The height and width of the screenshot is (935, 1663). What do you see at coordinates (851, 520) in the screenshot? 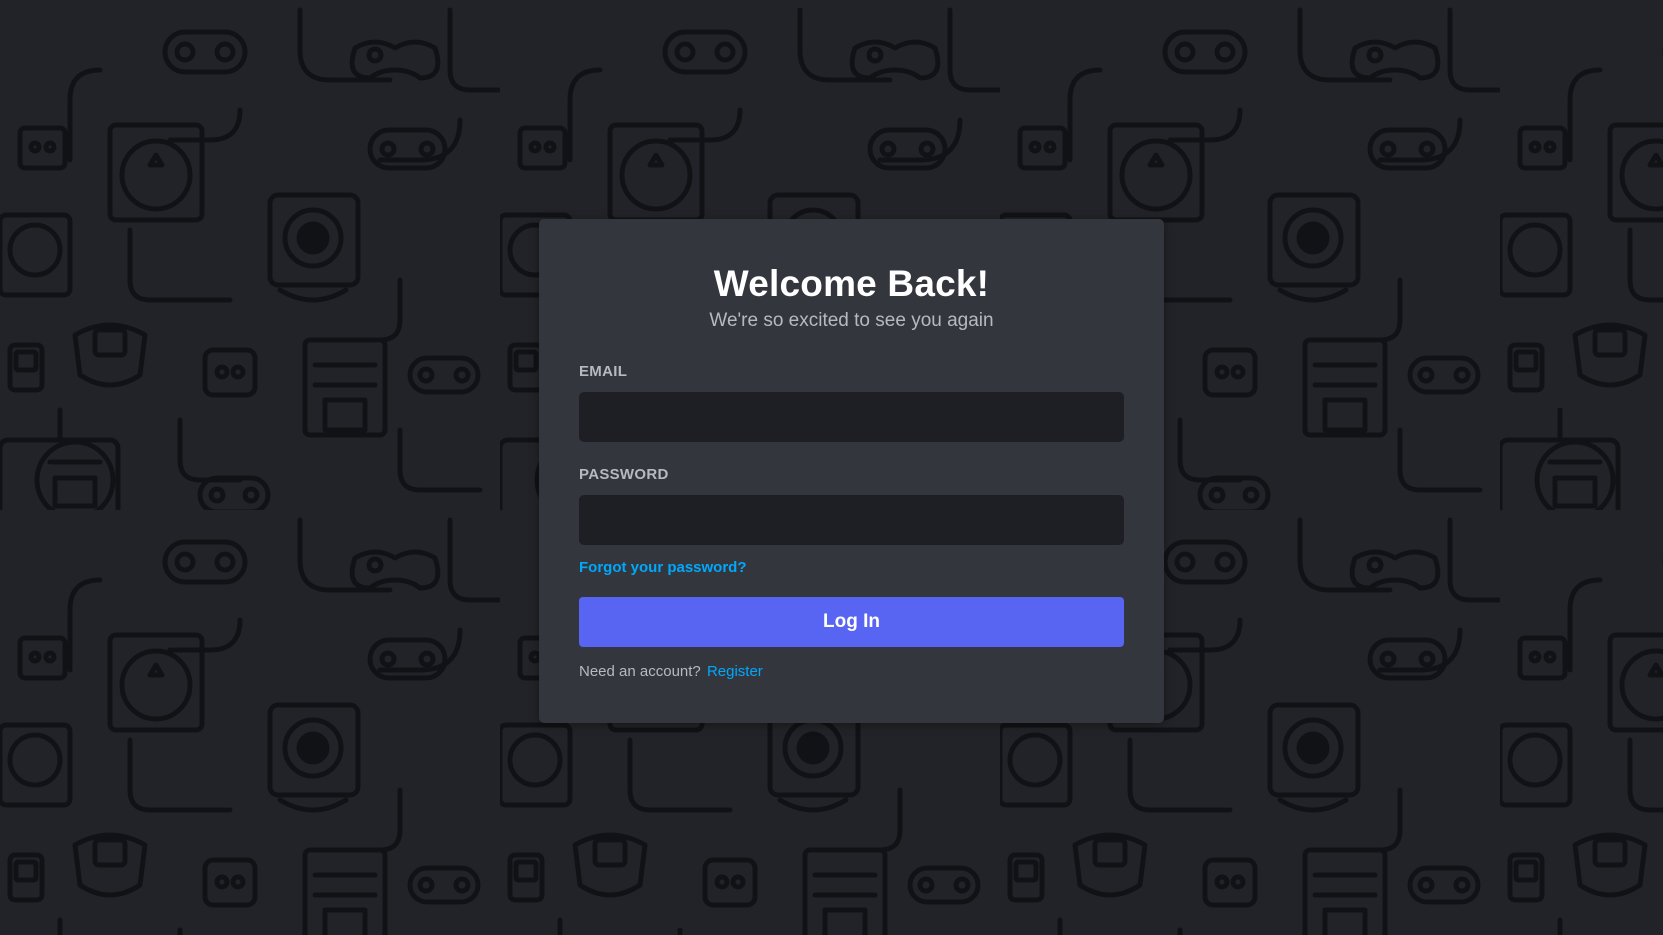
I see `password-input` at bounding box center [851, 520].